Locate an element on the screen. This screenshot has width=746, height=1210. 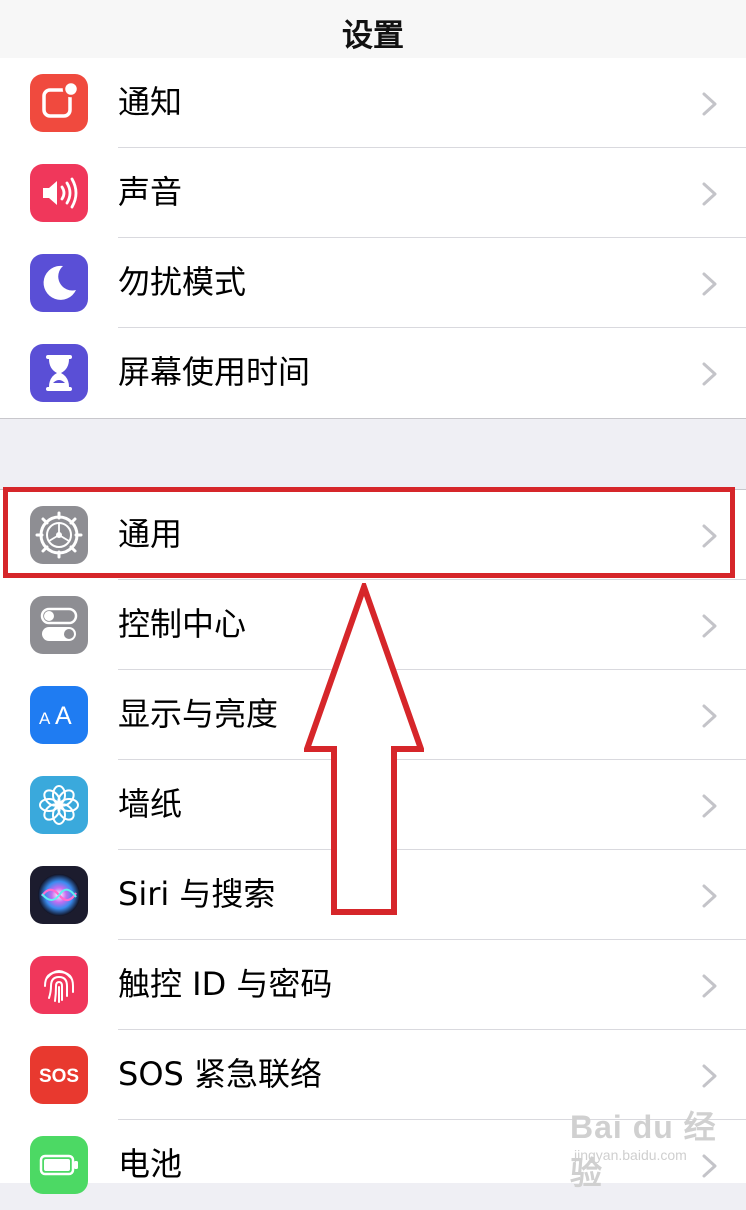
watermark-url: jingyan.baidu.com is located at coordinates (630, 1155).